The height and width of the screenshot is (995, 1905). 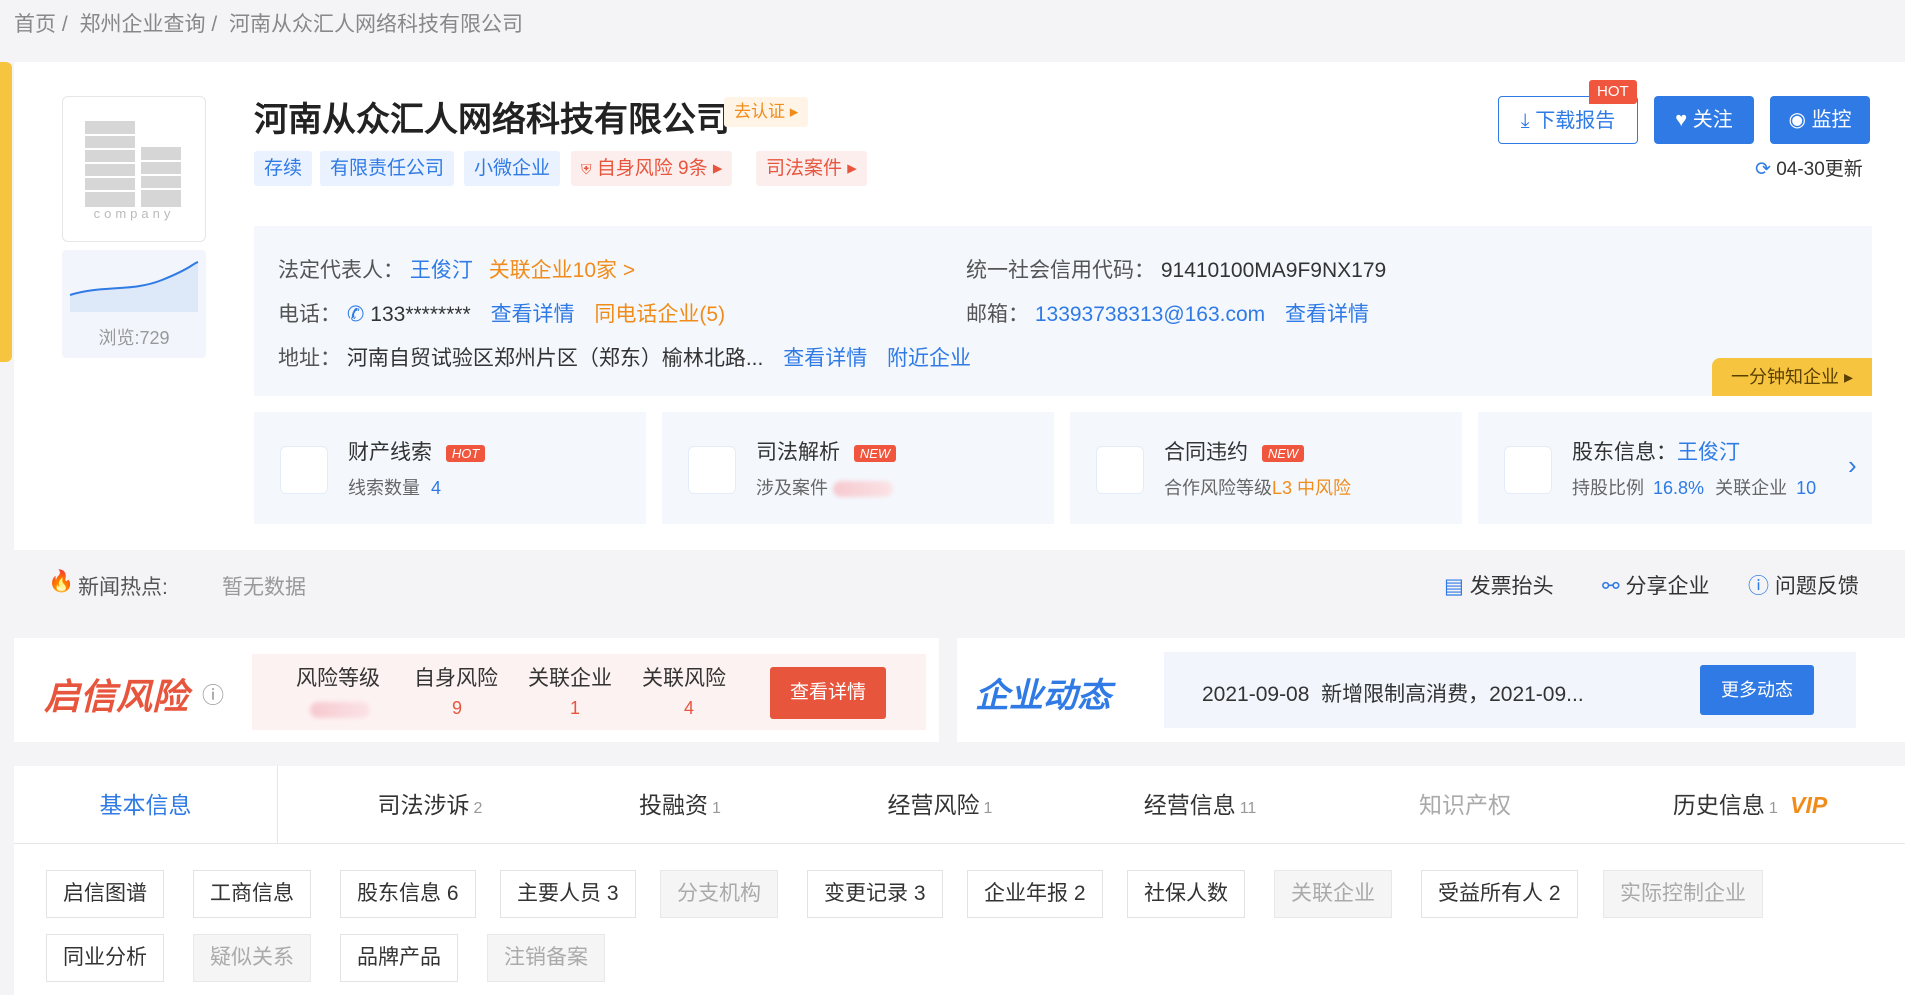 What do you see at coordinates (1757, 690) in the screenshot?
I see `more-dynamics-button: 更多动态` at bounding box center [1757, 690].